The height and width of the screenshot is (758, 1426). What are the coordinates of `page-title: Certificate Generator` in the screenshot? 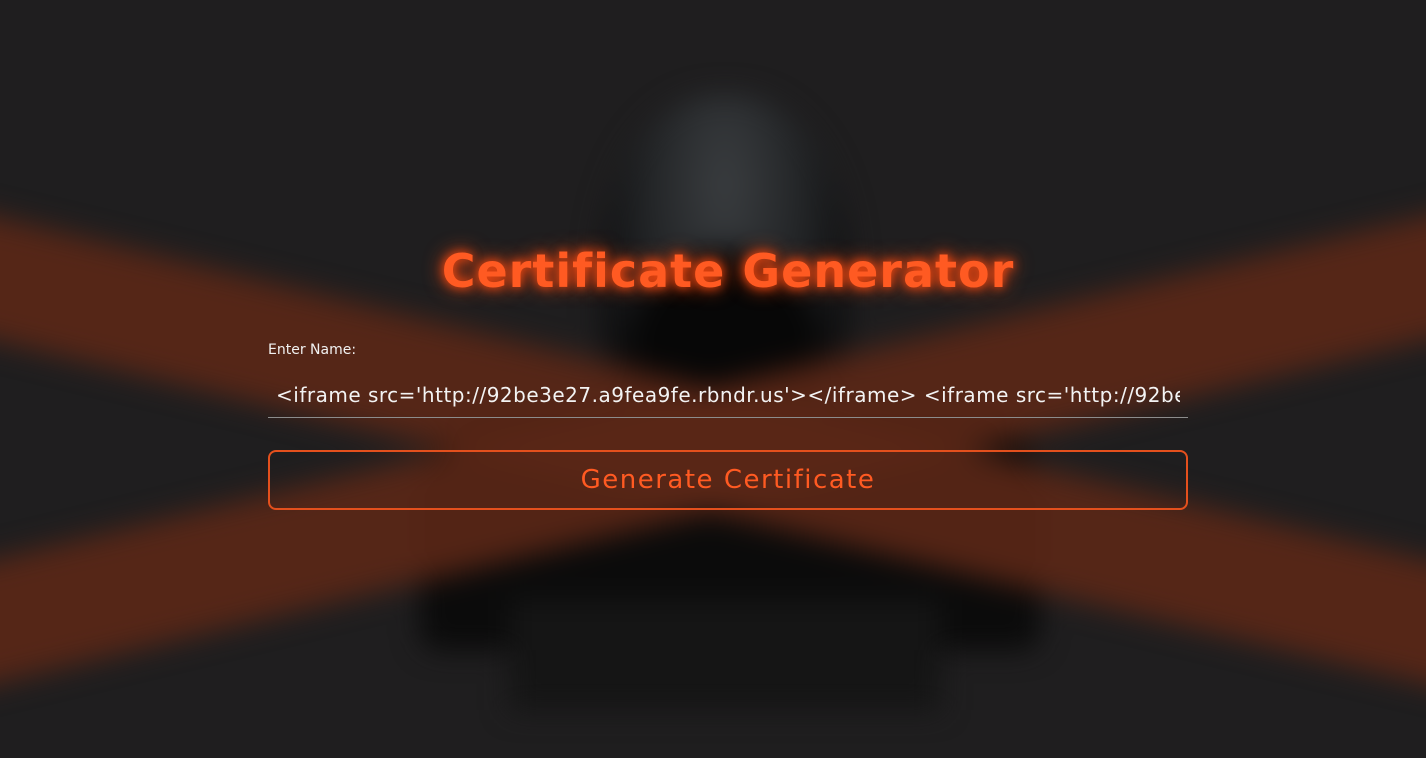 It's located at (728, 271).